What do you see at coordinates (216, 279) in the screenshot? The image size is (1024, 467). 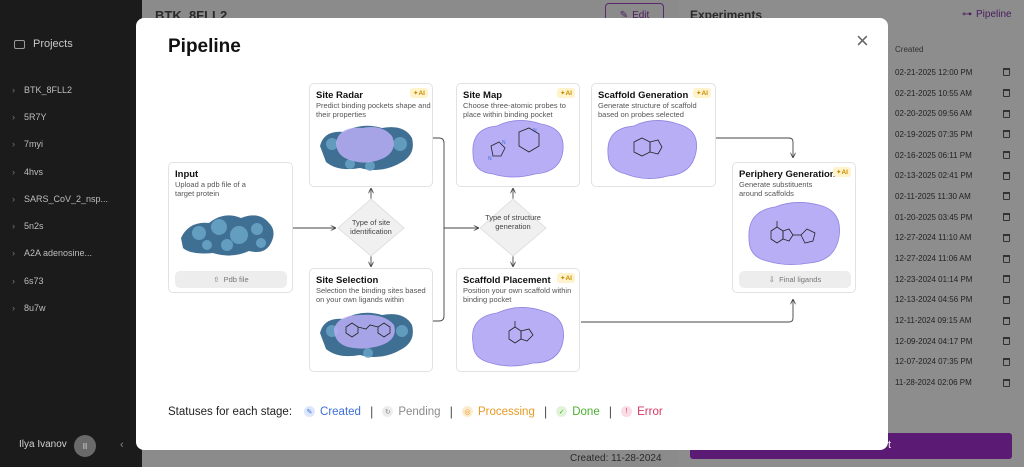 I see `upload-icon: ⇧` at bounding box center [216, 279].